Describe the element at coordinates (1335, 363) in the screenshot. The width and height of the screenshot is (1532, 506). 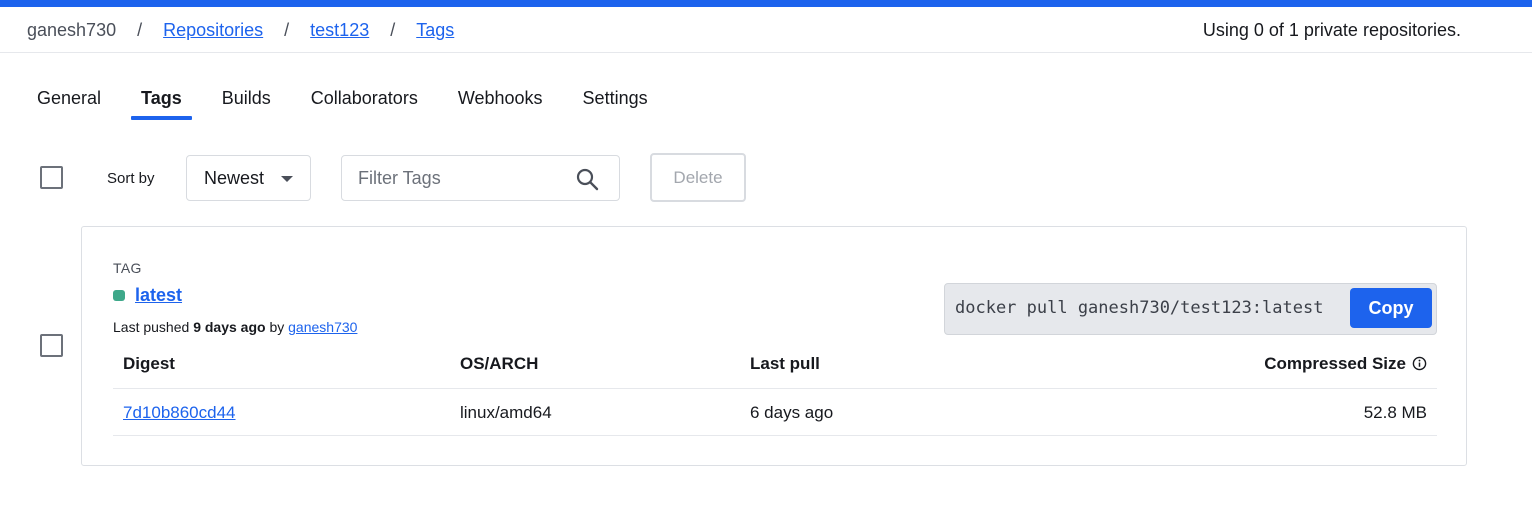
I see `compressed-size-label: Compressed Size` at that location.